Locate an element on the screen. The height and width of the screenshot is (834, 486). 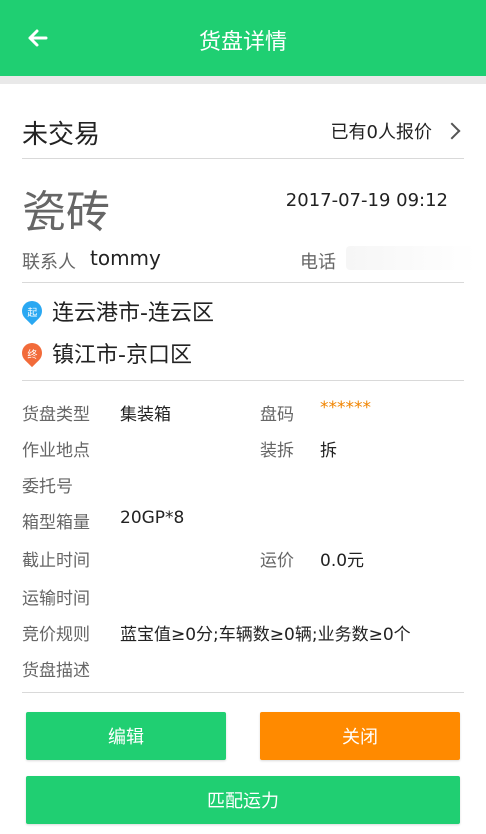
desc-label: 货盘描述 is located at coordinates (56, 671).